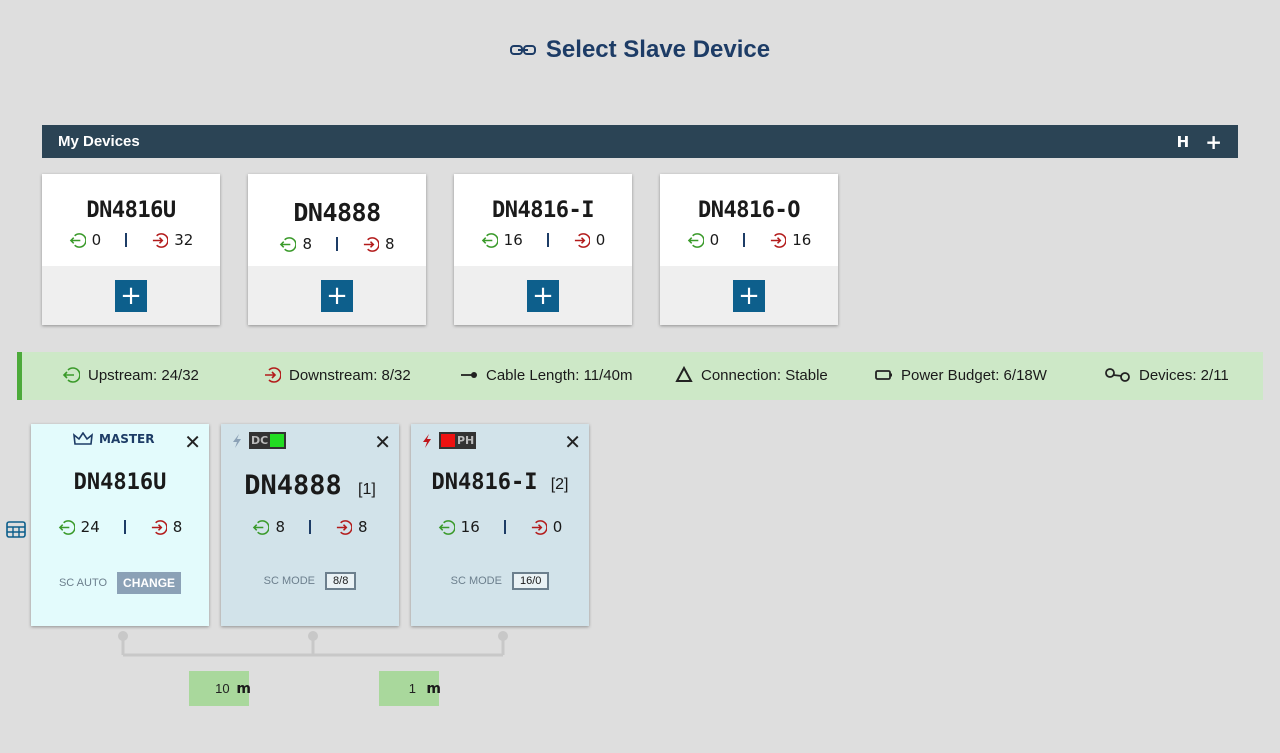 The height and width of the screenshot is (753, 1280). I want to click on chain-card-slave-2: PH ✕ DN4816-I [2] 16 0 SC MODE 16/0, so click(500, 525).